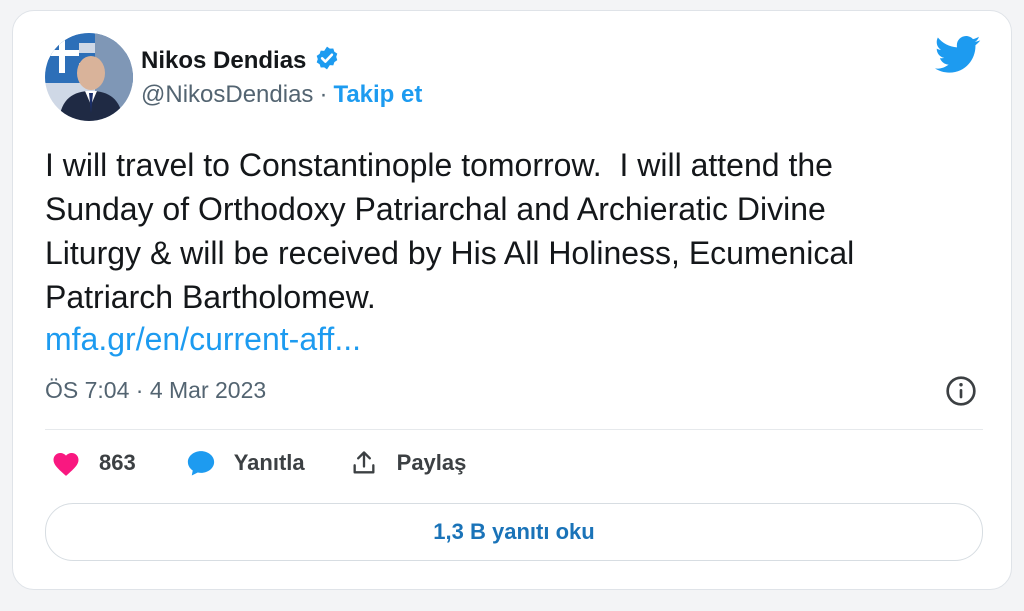  Describe the element at coordinates (223, 61) in the screenshot. I see `author-name: Nikos Dendias` at that location.